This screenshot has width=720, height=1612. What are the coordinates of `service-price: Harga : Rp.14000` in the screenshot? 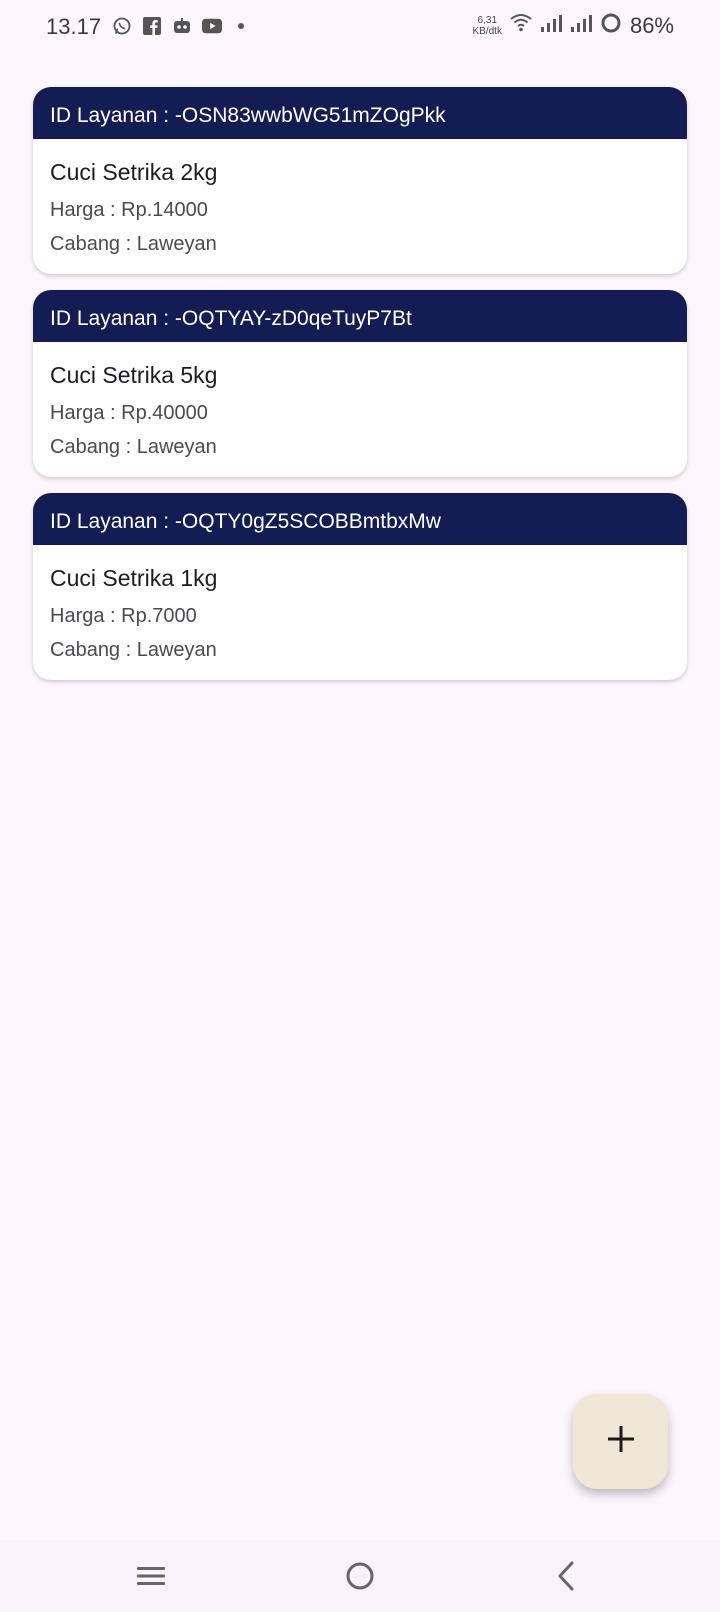 It's located at (129, 210).